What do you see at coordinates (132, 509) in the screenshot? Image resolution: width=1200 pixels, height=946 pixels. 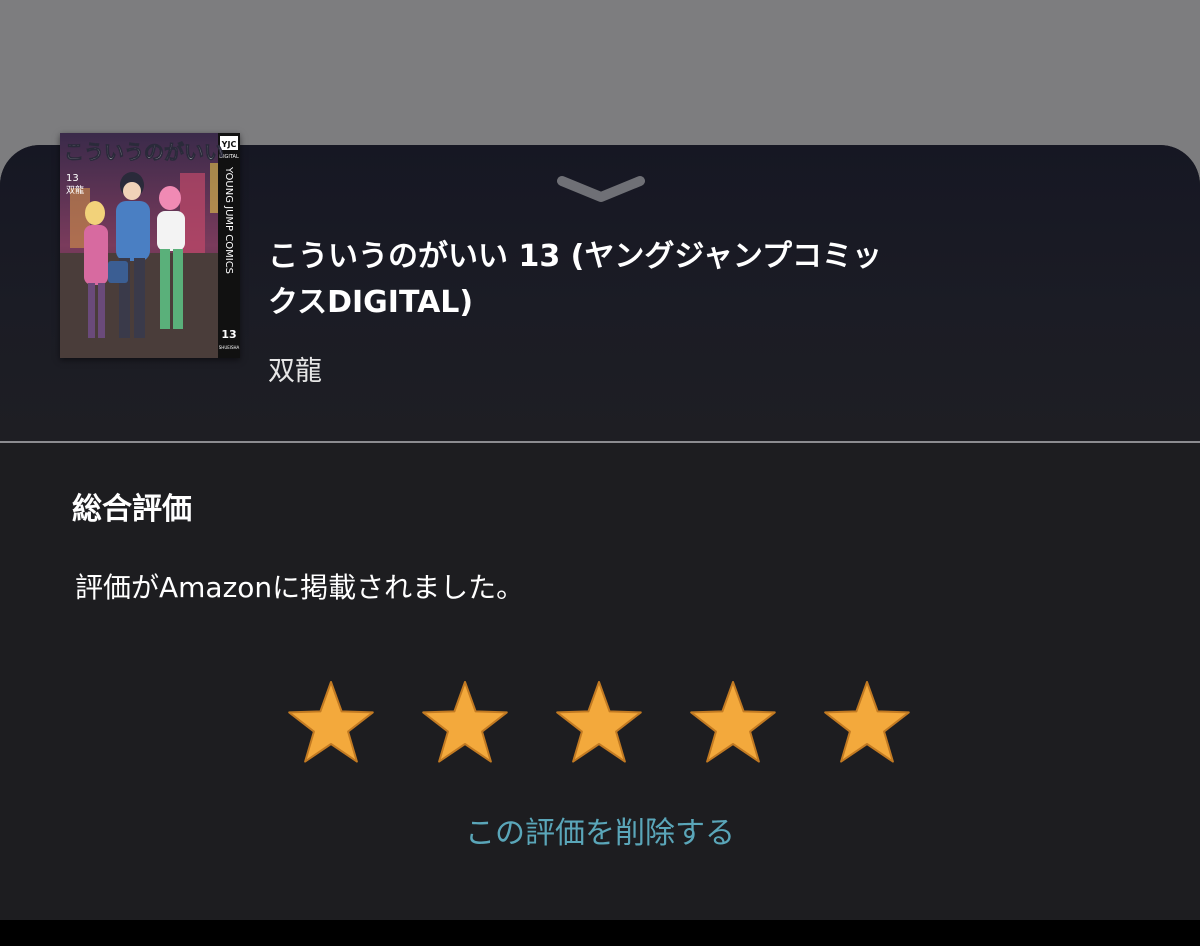 I see `overall-rating-heading: 総合評価` at bounding box center [132, 509].